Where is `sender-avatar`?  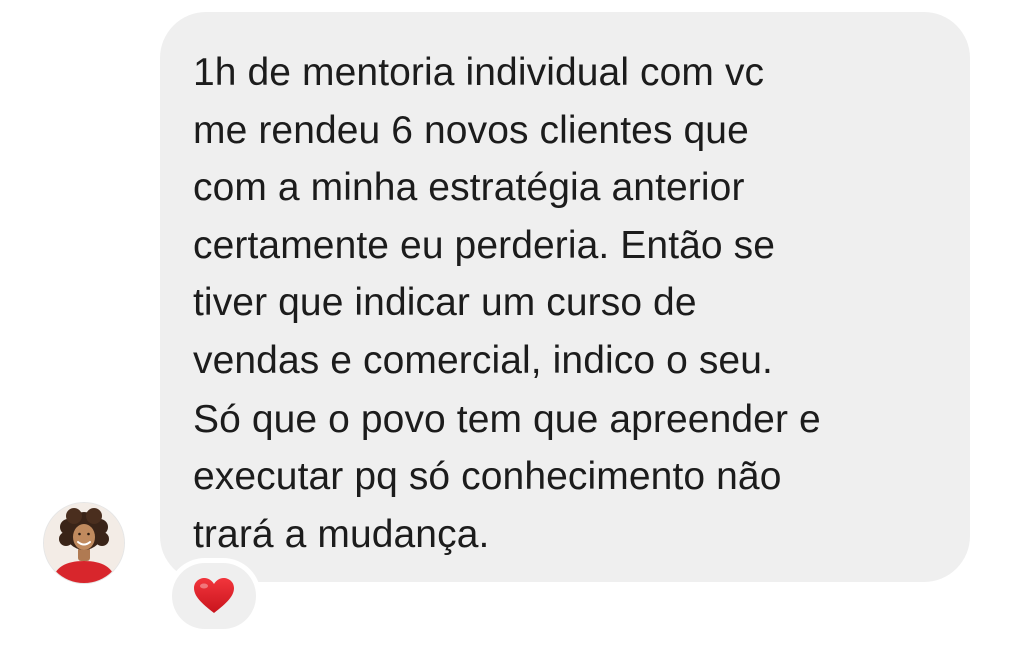
sender-avatar is located at coordinates (84, 543).